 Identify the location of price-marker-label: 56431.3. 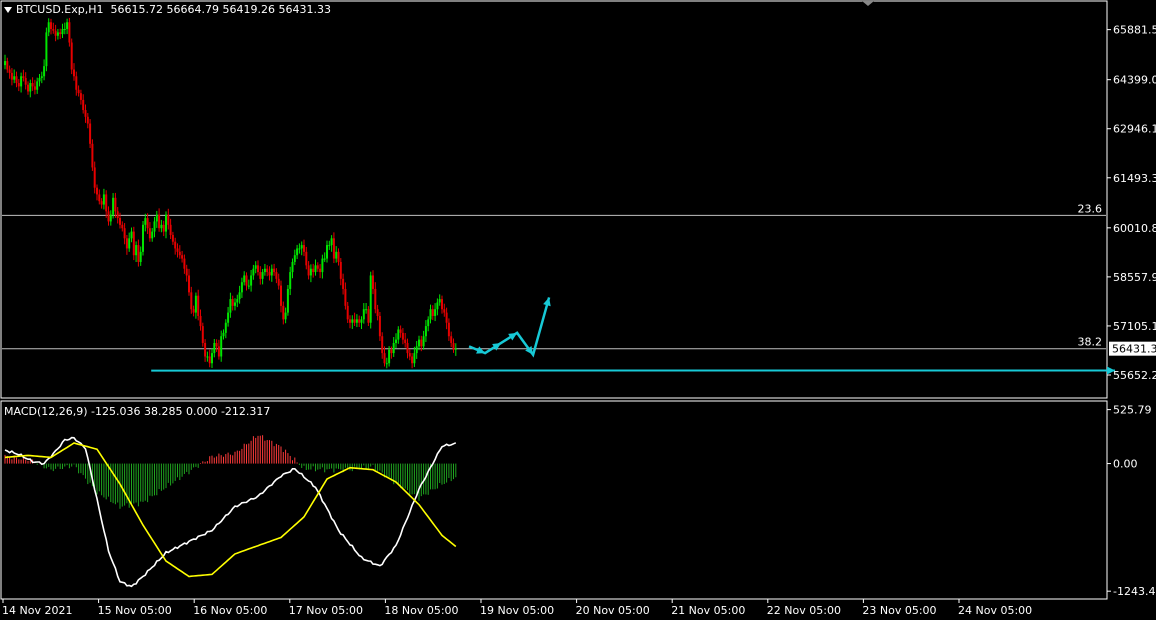
(1134, 349).